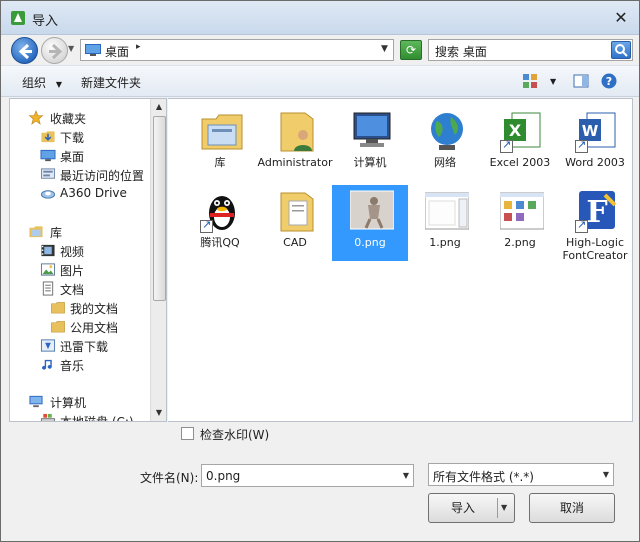  I want to click on filename-value: 0.png, so click(223, 476).